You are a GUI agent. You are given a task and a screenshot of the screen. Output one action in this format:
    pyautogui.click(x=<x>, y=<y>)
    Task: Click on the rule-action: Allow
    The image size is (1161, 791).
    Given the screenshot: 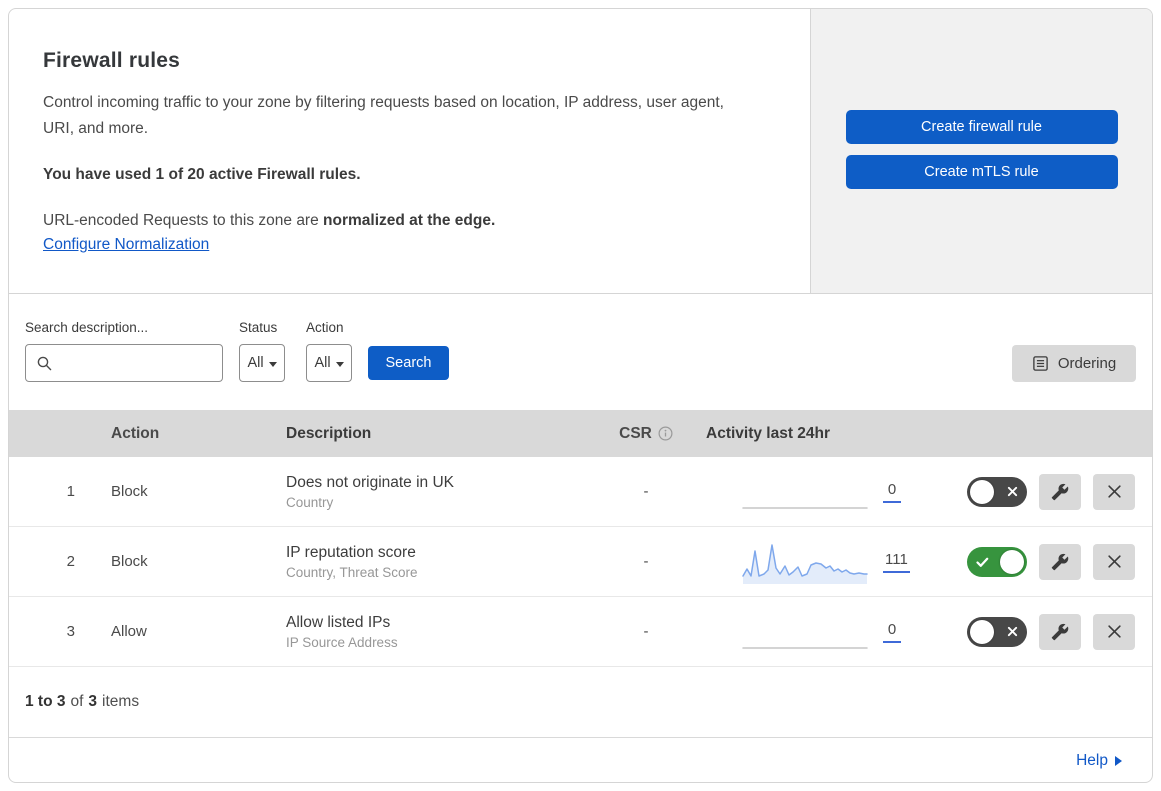 What is the action you would take?
    pyautogui.click(x=129, y=631)
    